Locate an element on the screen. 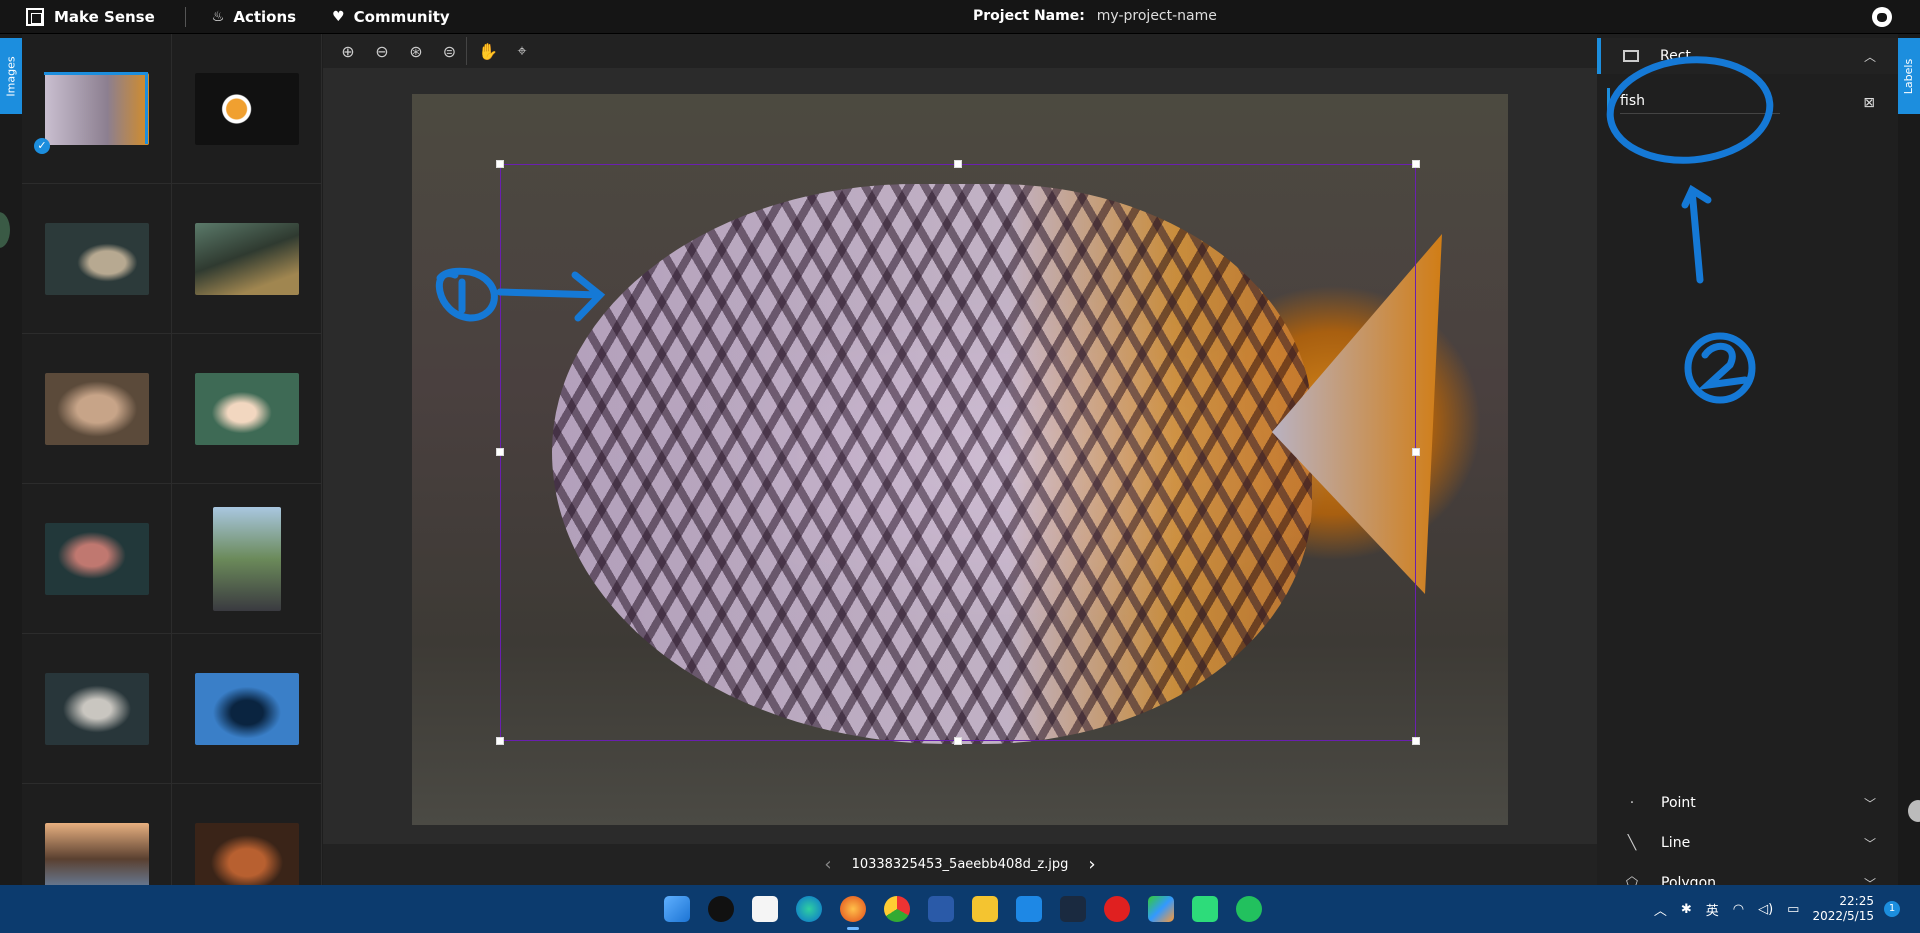 This screenshot has height=933, width=1920. actions-menu: ♨ Actions is located at coordinates (254, 17).